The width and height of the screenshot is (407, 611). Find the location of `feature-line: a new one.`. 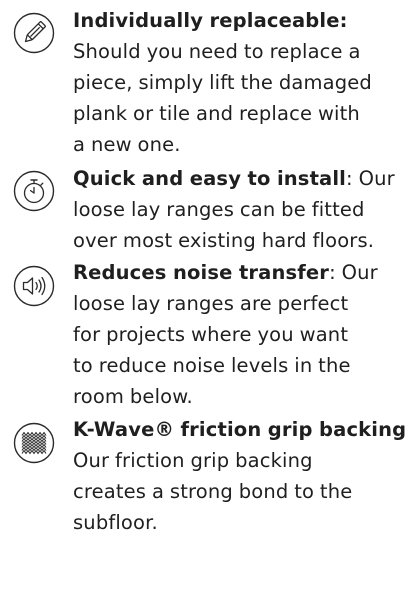

feature-line: a new one. is located at coordinates (127, 144).